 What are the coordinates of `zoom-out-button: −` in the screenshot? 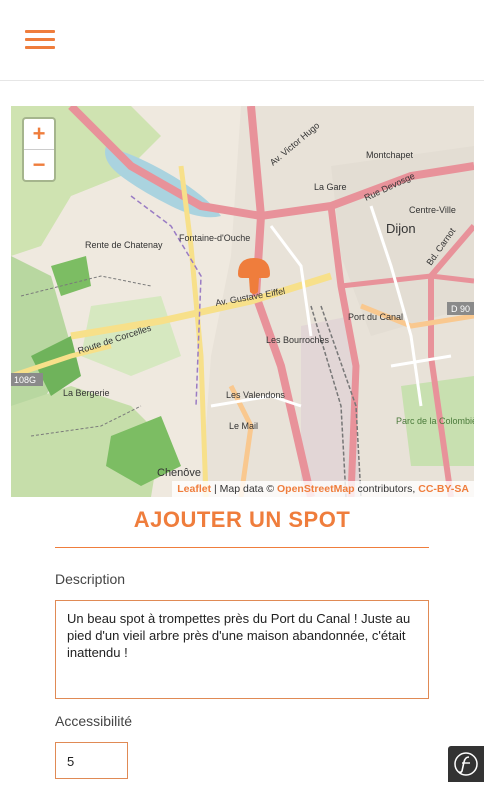 It's located at (39, 165).